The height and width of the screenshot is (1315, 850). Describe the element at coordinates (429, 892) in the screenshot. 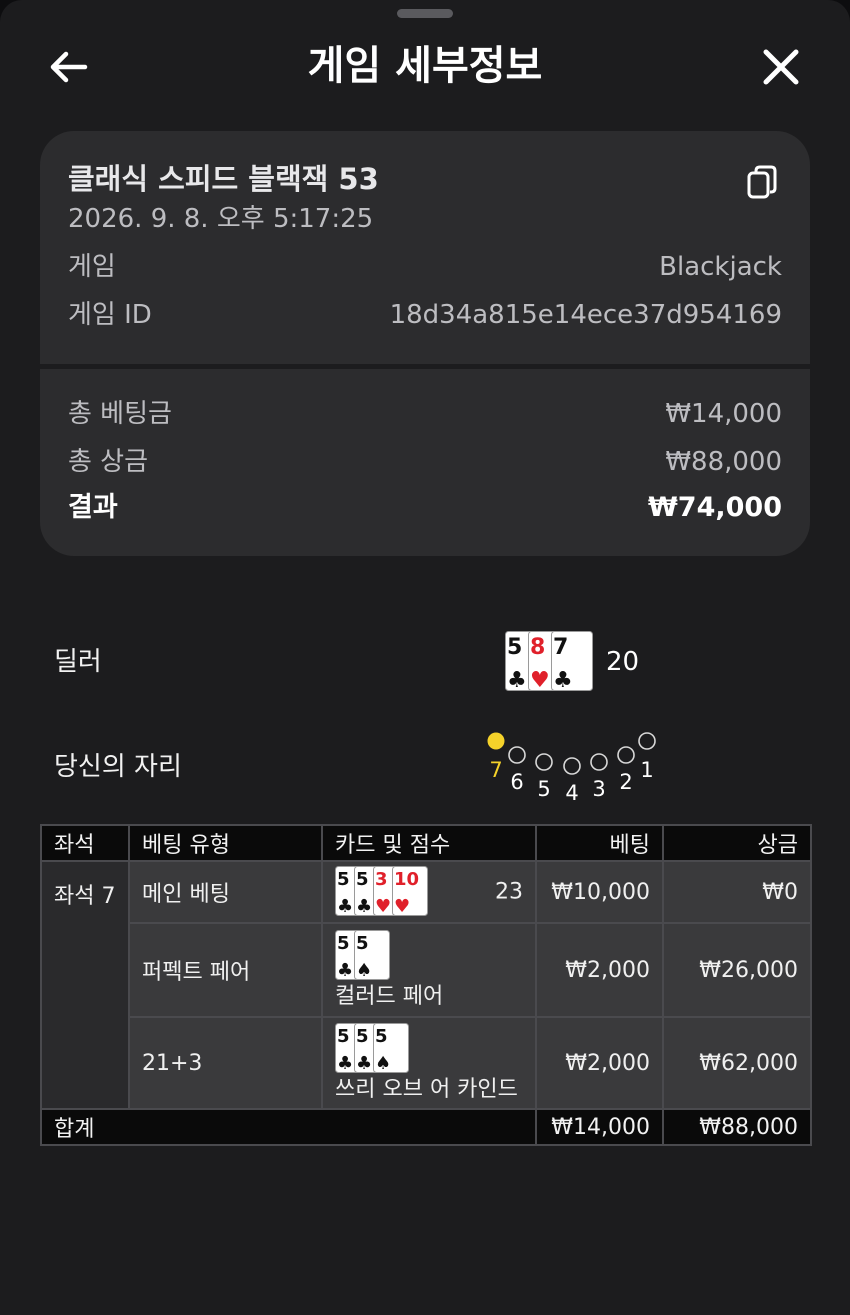

I see `cards-cell: 5 ♣ 5 ♣ 3 ♥ 10 ♥ 23` at that location.